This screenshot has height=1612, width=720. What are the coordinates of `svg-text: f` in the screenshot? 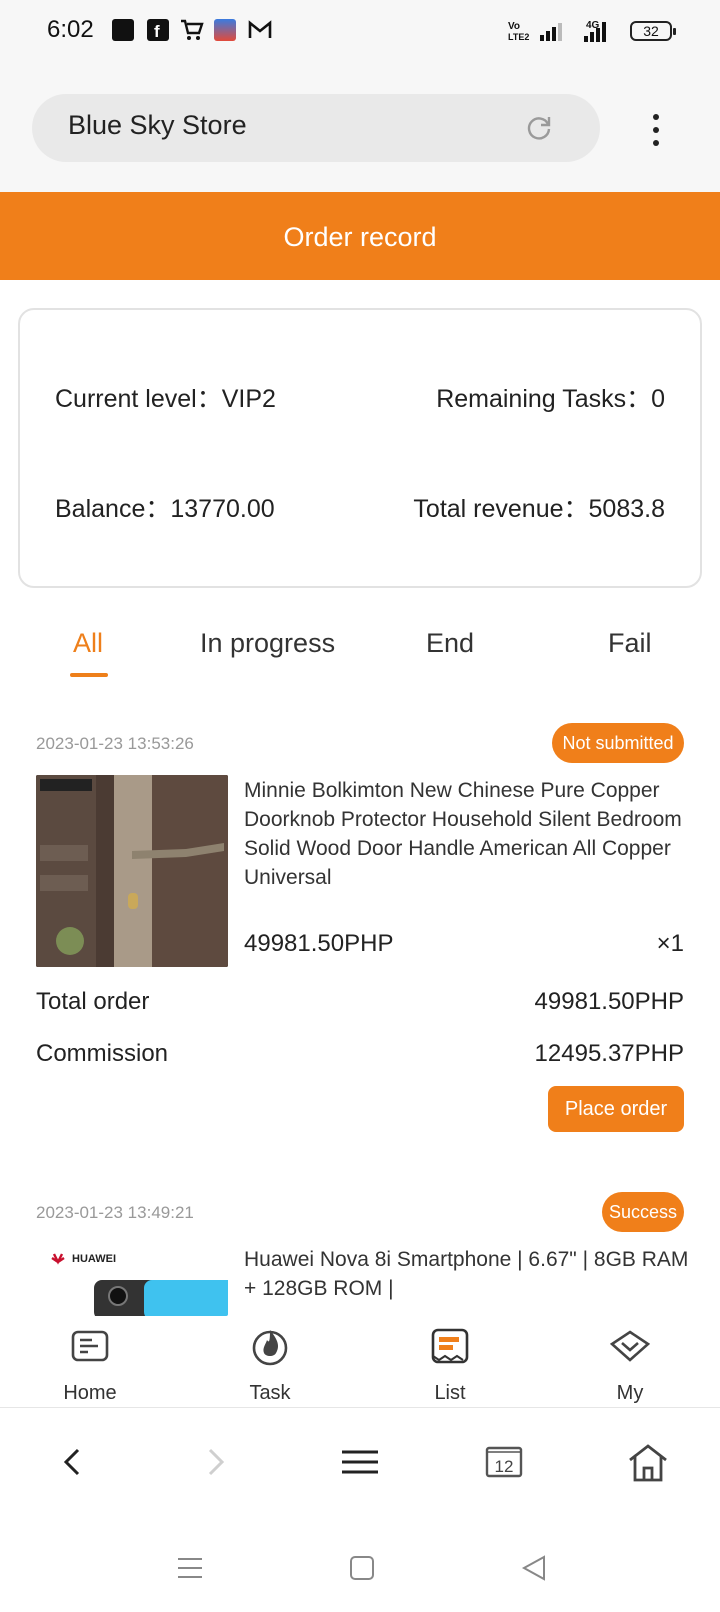 It's located at (157, 31).